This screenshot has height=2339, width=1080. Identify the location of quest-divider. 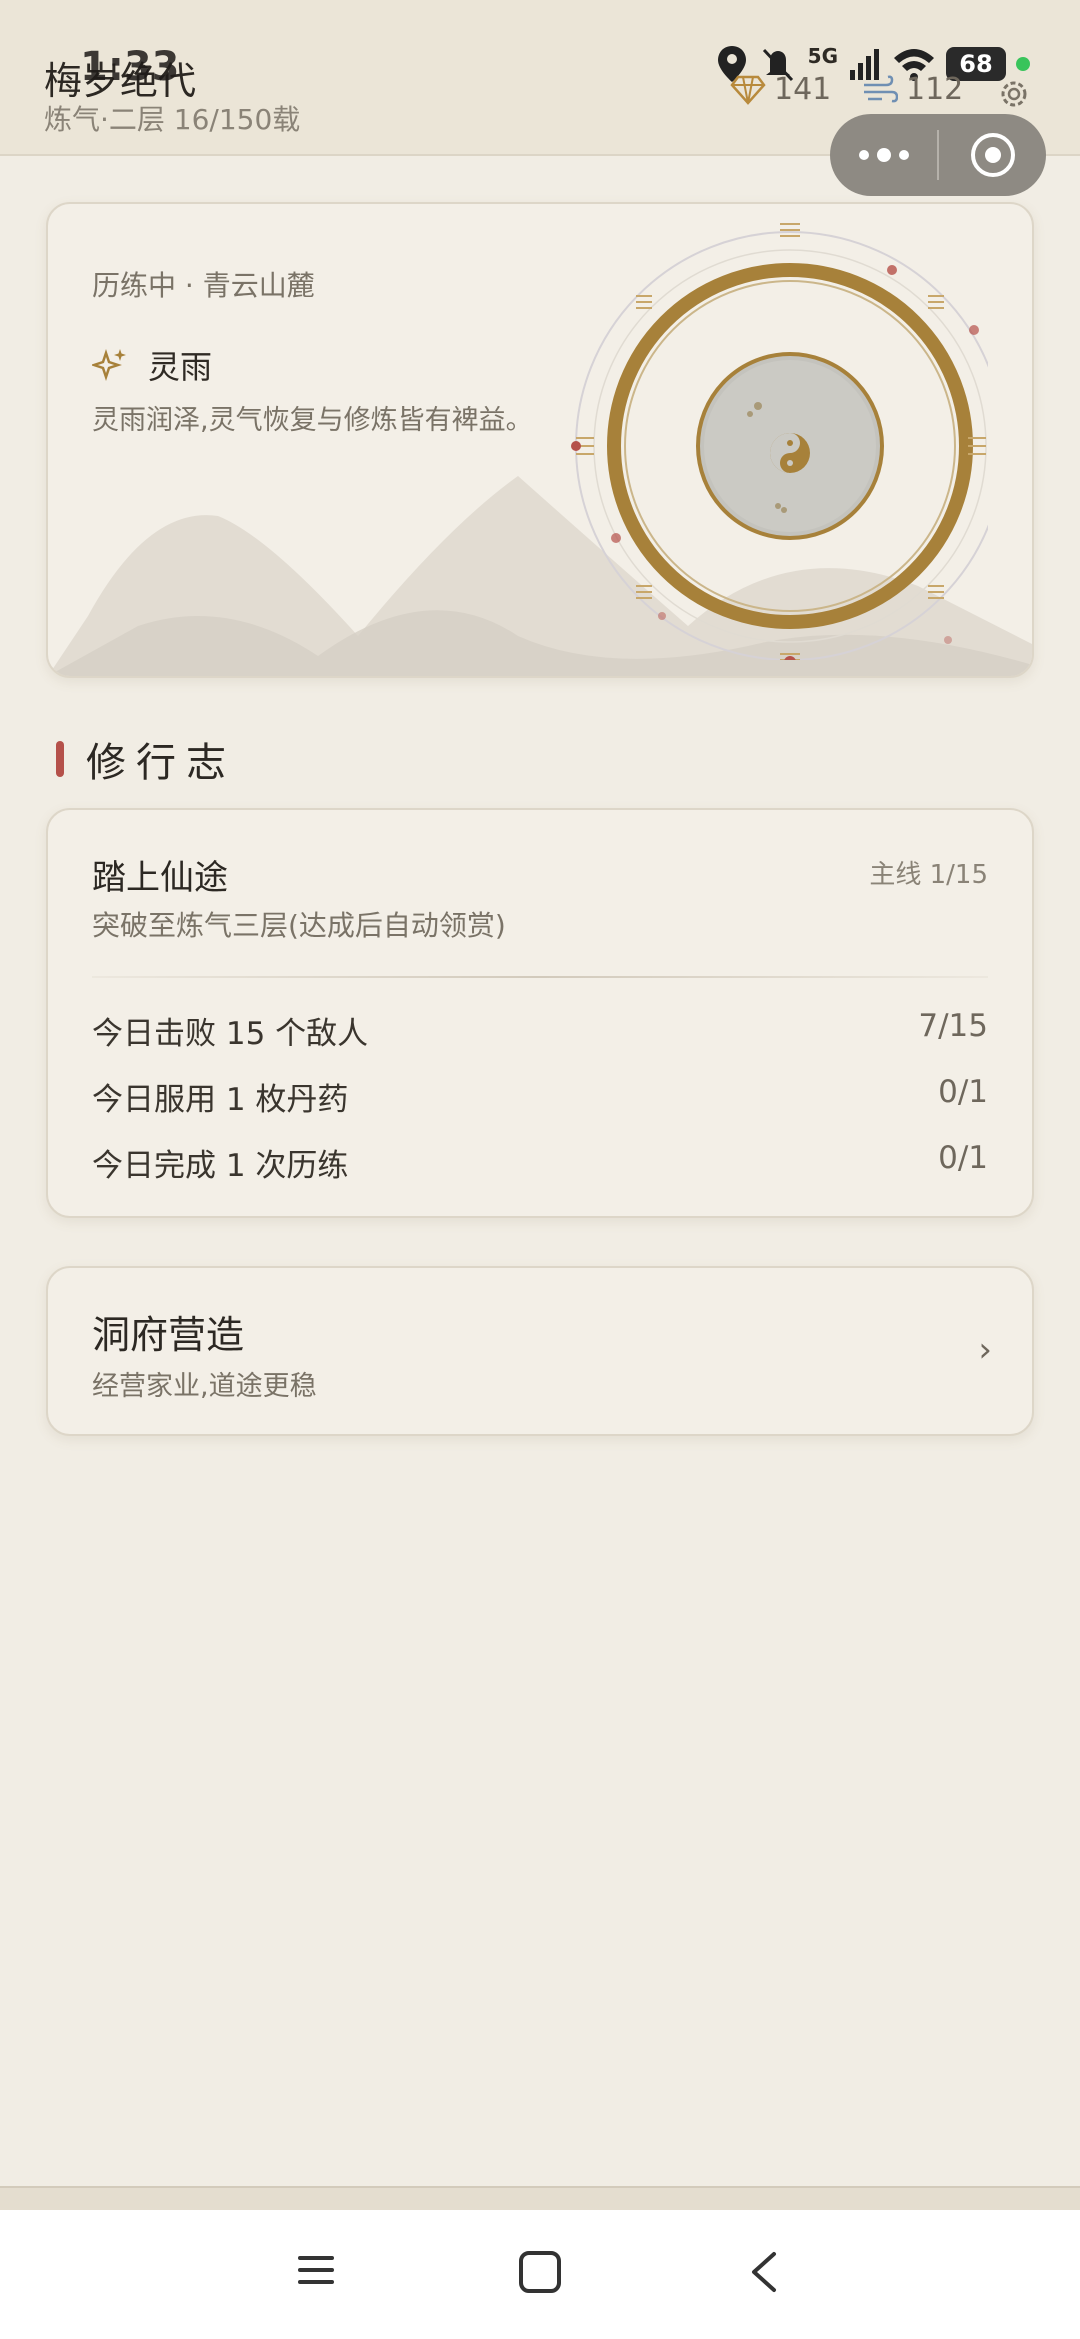
(540, 977).